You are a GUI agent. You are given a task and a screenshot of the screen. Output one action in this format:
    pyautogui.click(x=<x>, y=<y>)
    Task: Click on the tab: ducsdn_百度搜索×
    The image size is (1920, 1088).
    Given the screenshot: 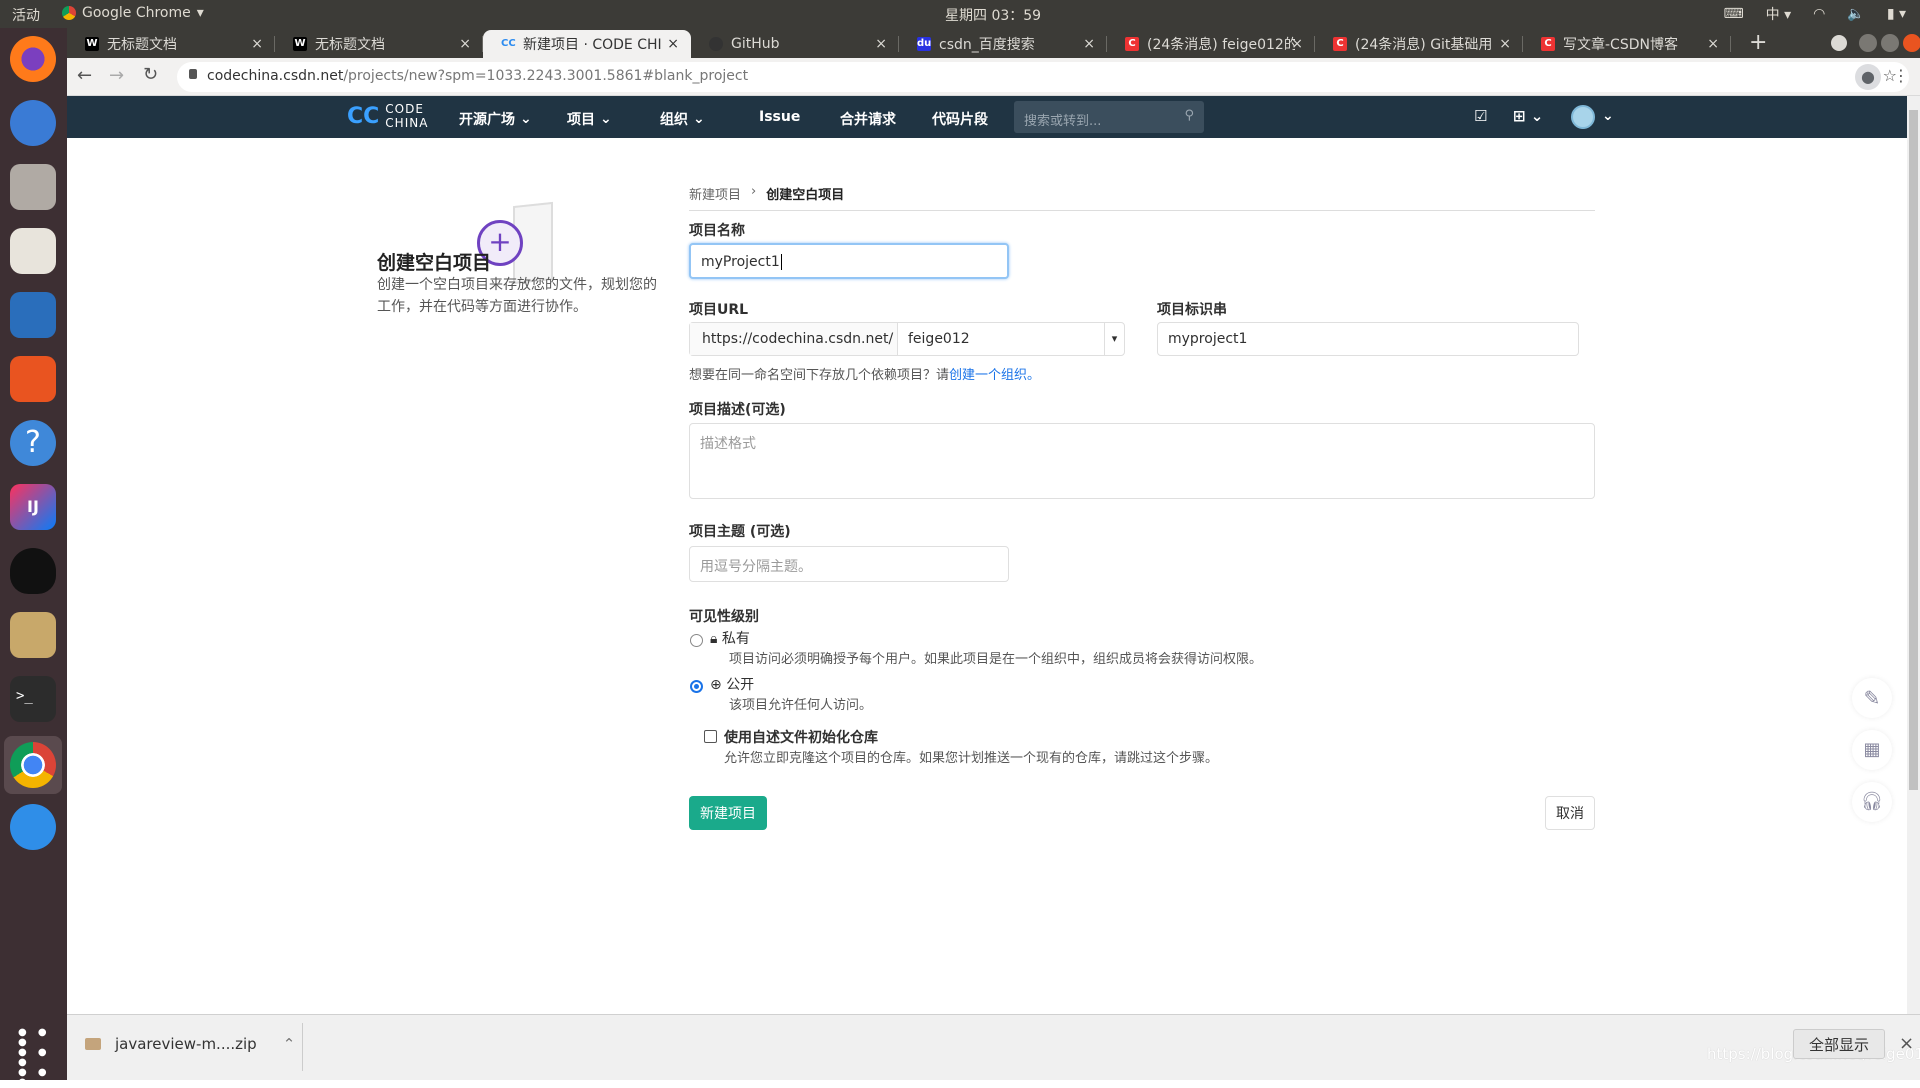 What is the action you would take?
    pyautogui.click(x=1003, y=44)
    